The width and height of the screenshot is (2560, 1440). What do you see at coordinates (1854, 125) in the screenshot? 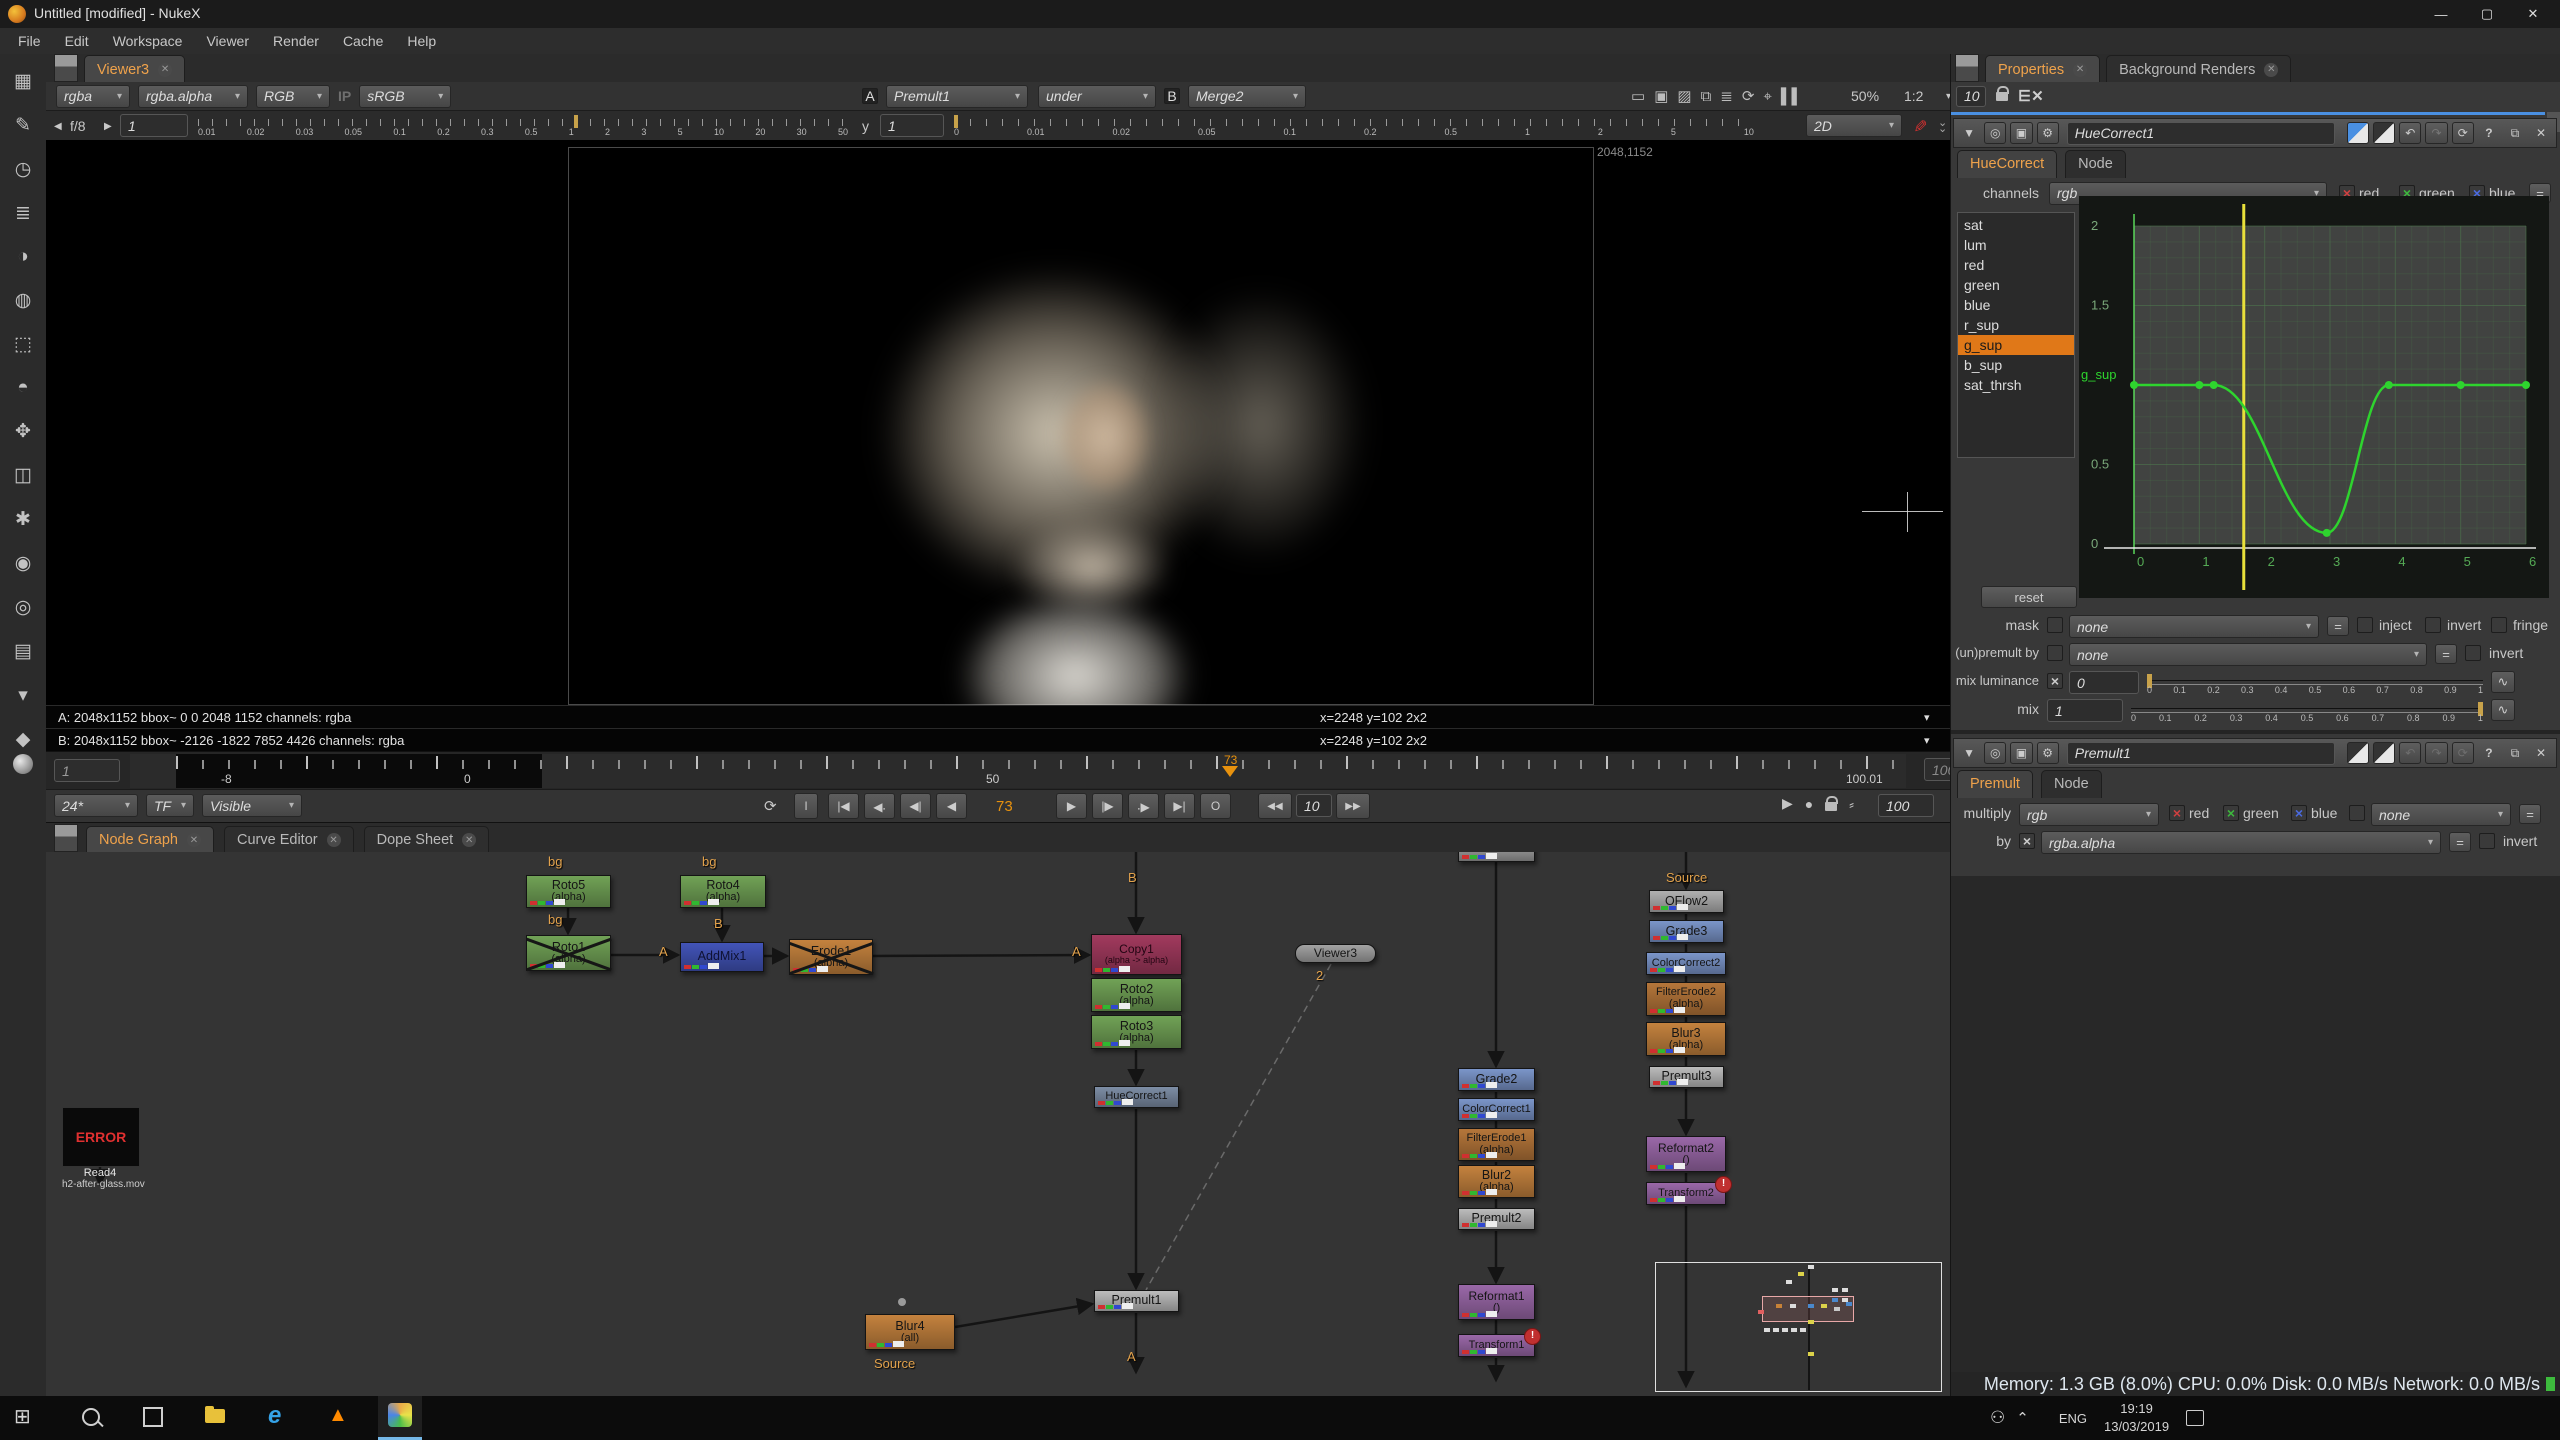
I see `view-mode-dropdown: 2D ▾` at bounding box center [1854, 125].